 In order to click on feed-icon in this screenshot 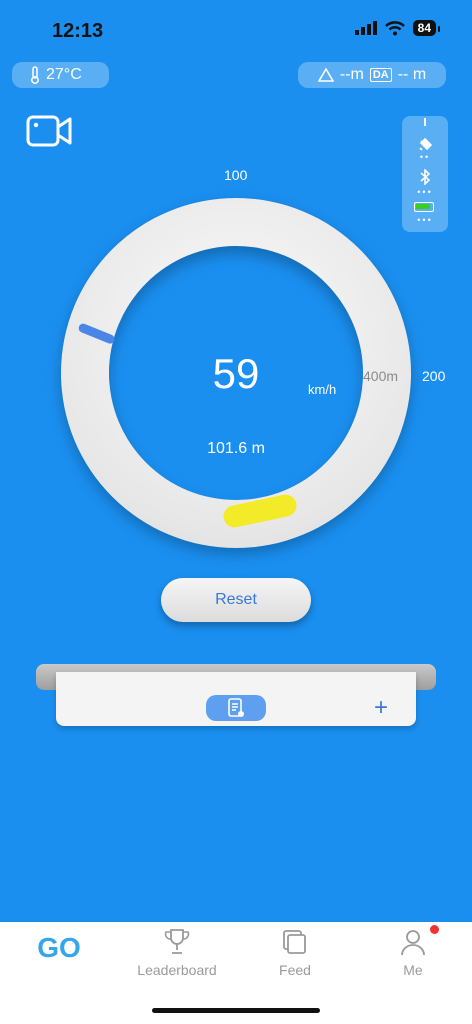, I will do `click(294, 942)`.